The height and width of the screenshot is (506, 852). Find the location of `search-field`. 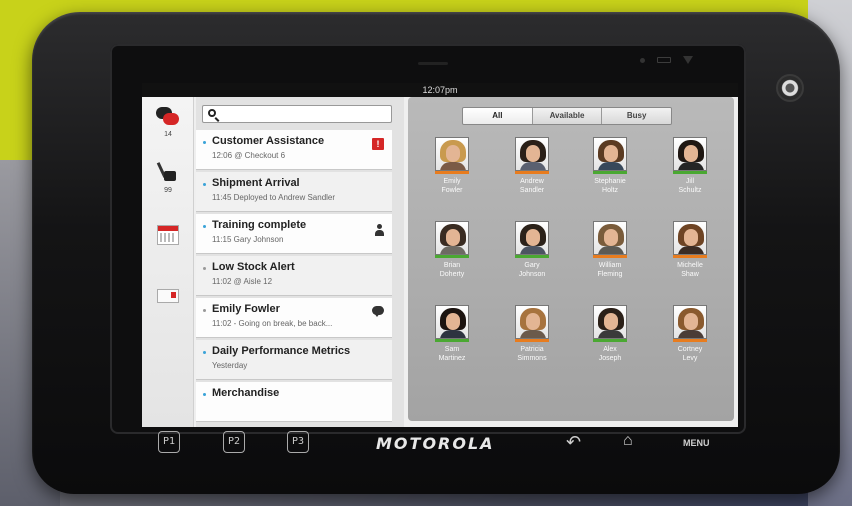

search-field is located at coordinates (297, 114).